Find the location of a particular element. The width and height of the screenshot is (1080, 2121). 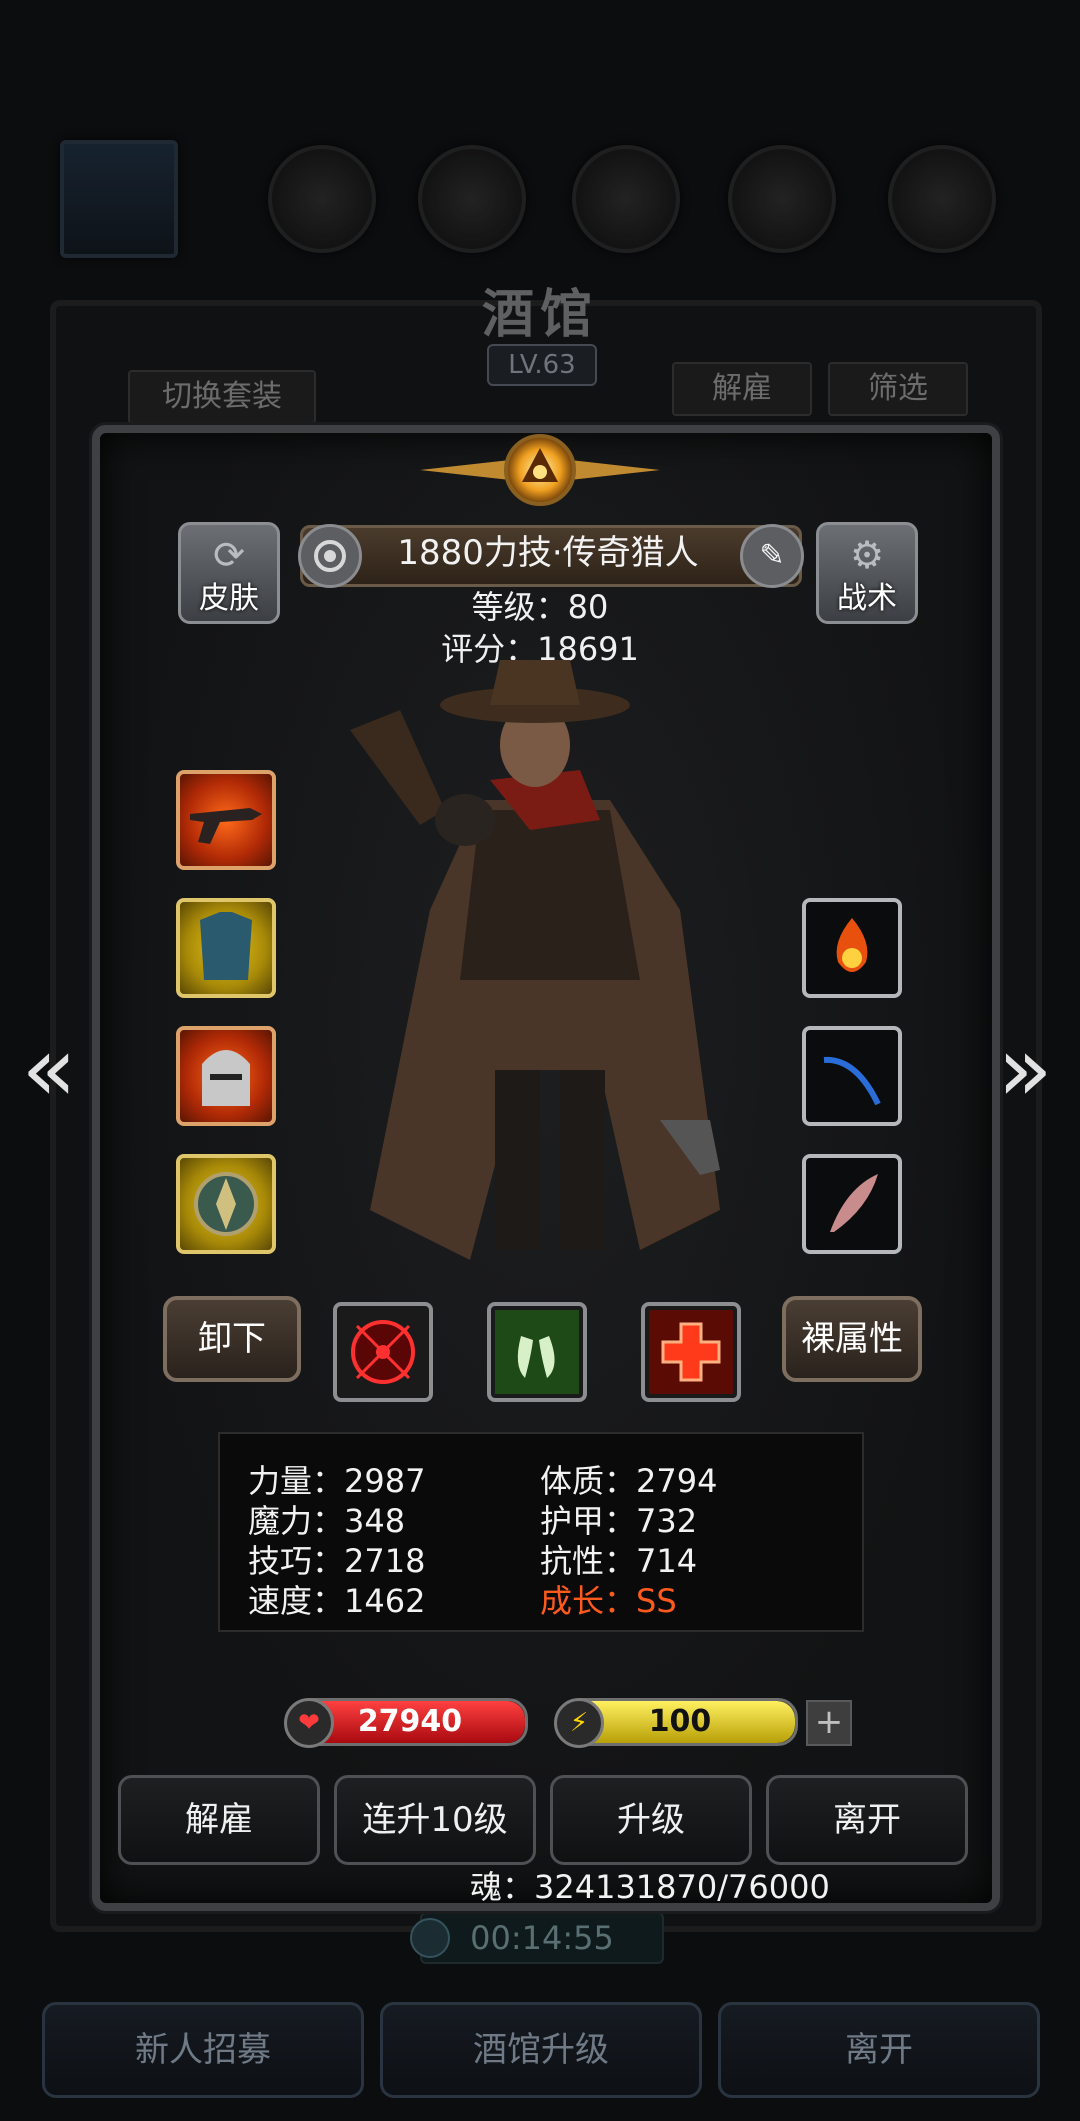

flintlock-pistol-icon is located at coordinates (226, 826).